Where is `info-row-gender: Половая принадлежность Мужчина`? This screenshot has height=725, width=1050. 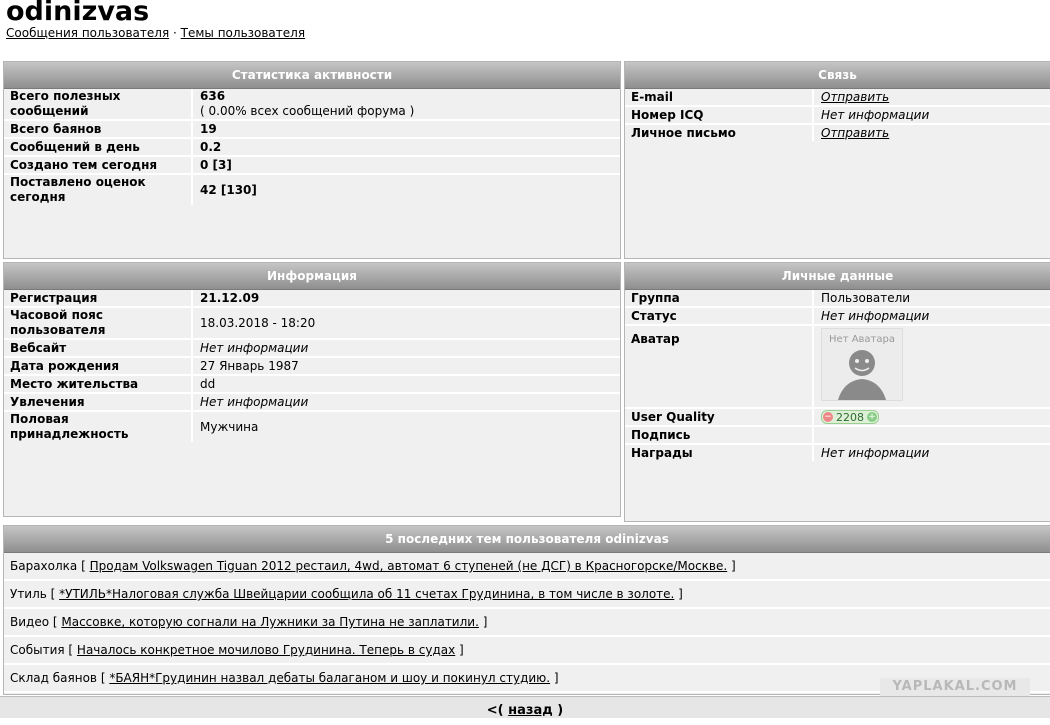
info-row-gender: Половая принадлежность Мужчина is located at coordinates (312, 427).